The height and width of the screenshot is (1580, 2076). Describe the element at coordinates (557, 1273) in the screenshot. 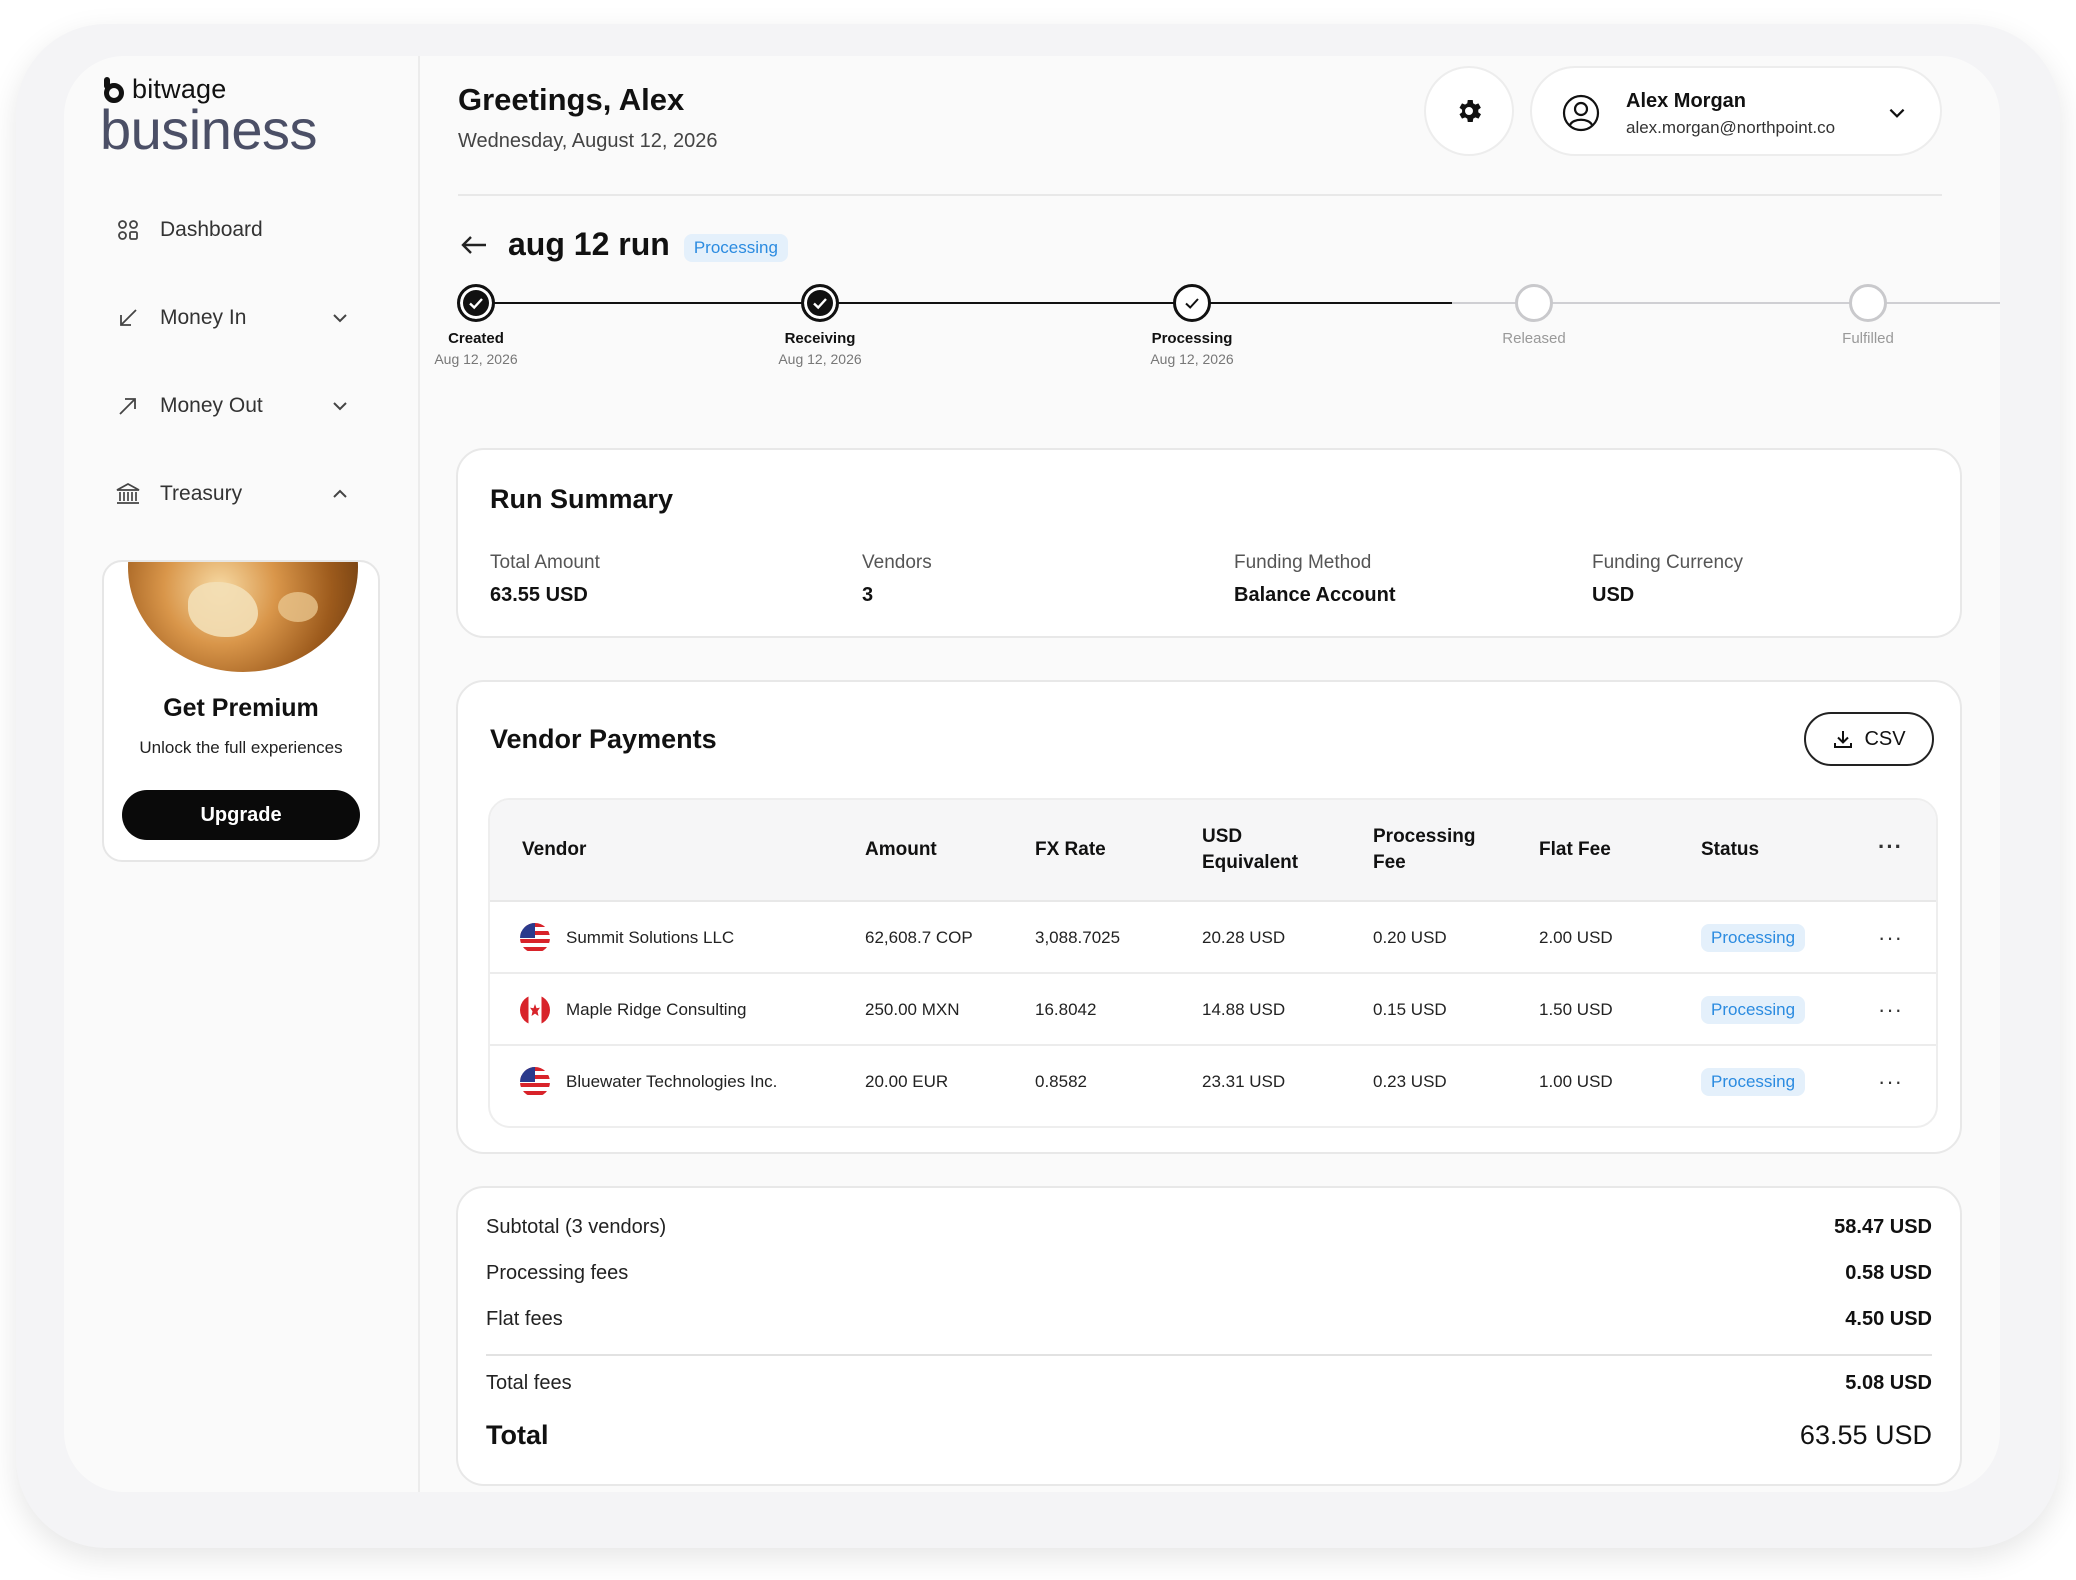

I see `processing-fees-label: Processing fees` at that location.